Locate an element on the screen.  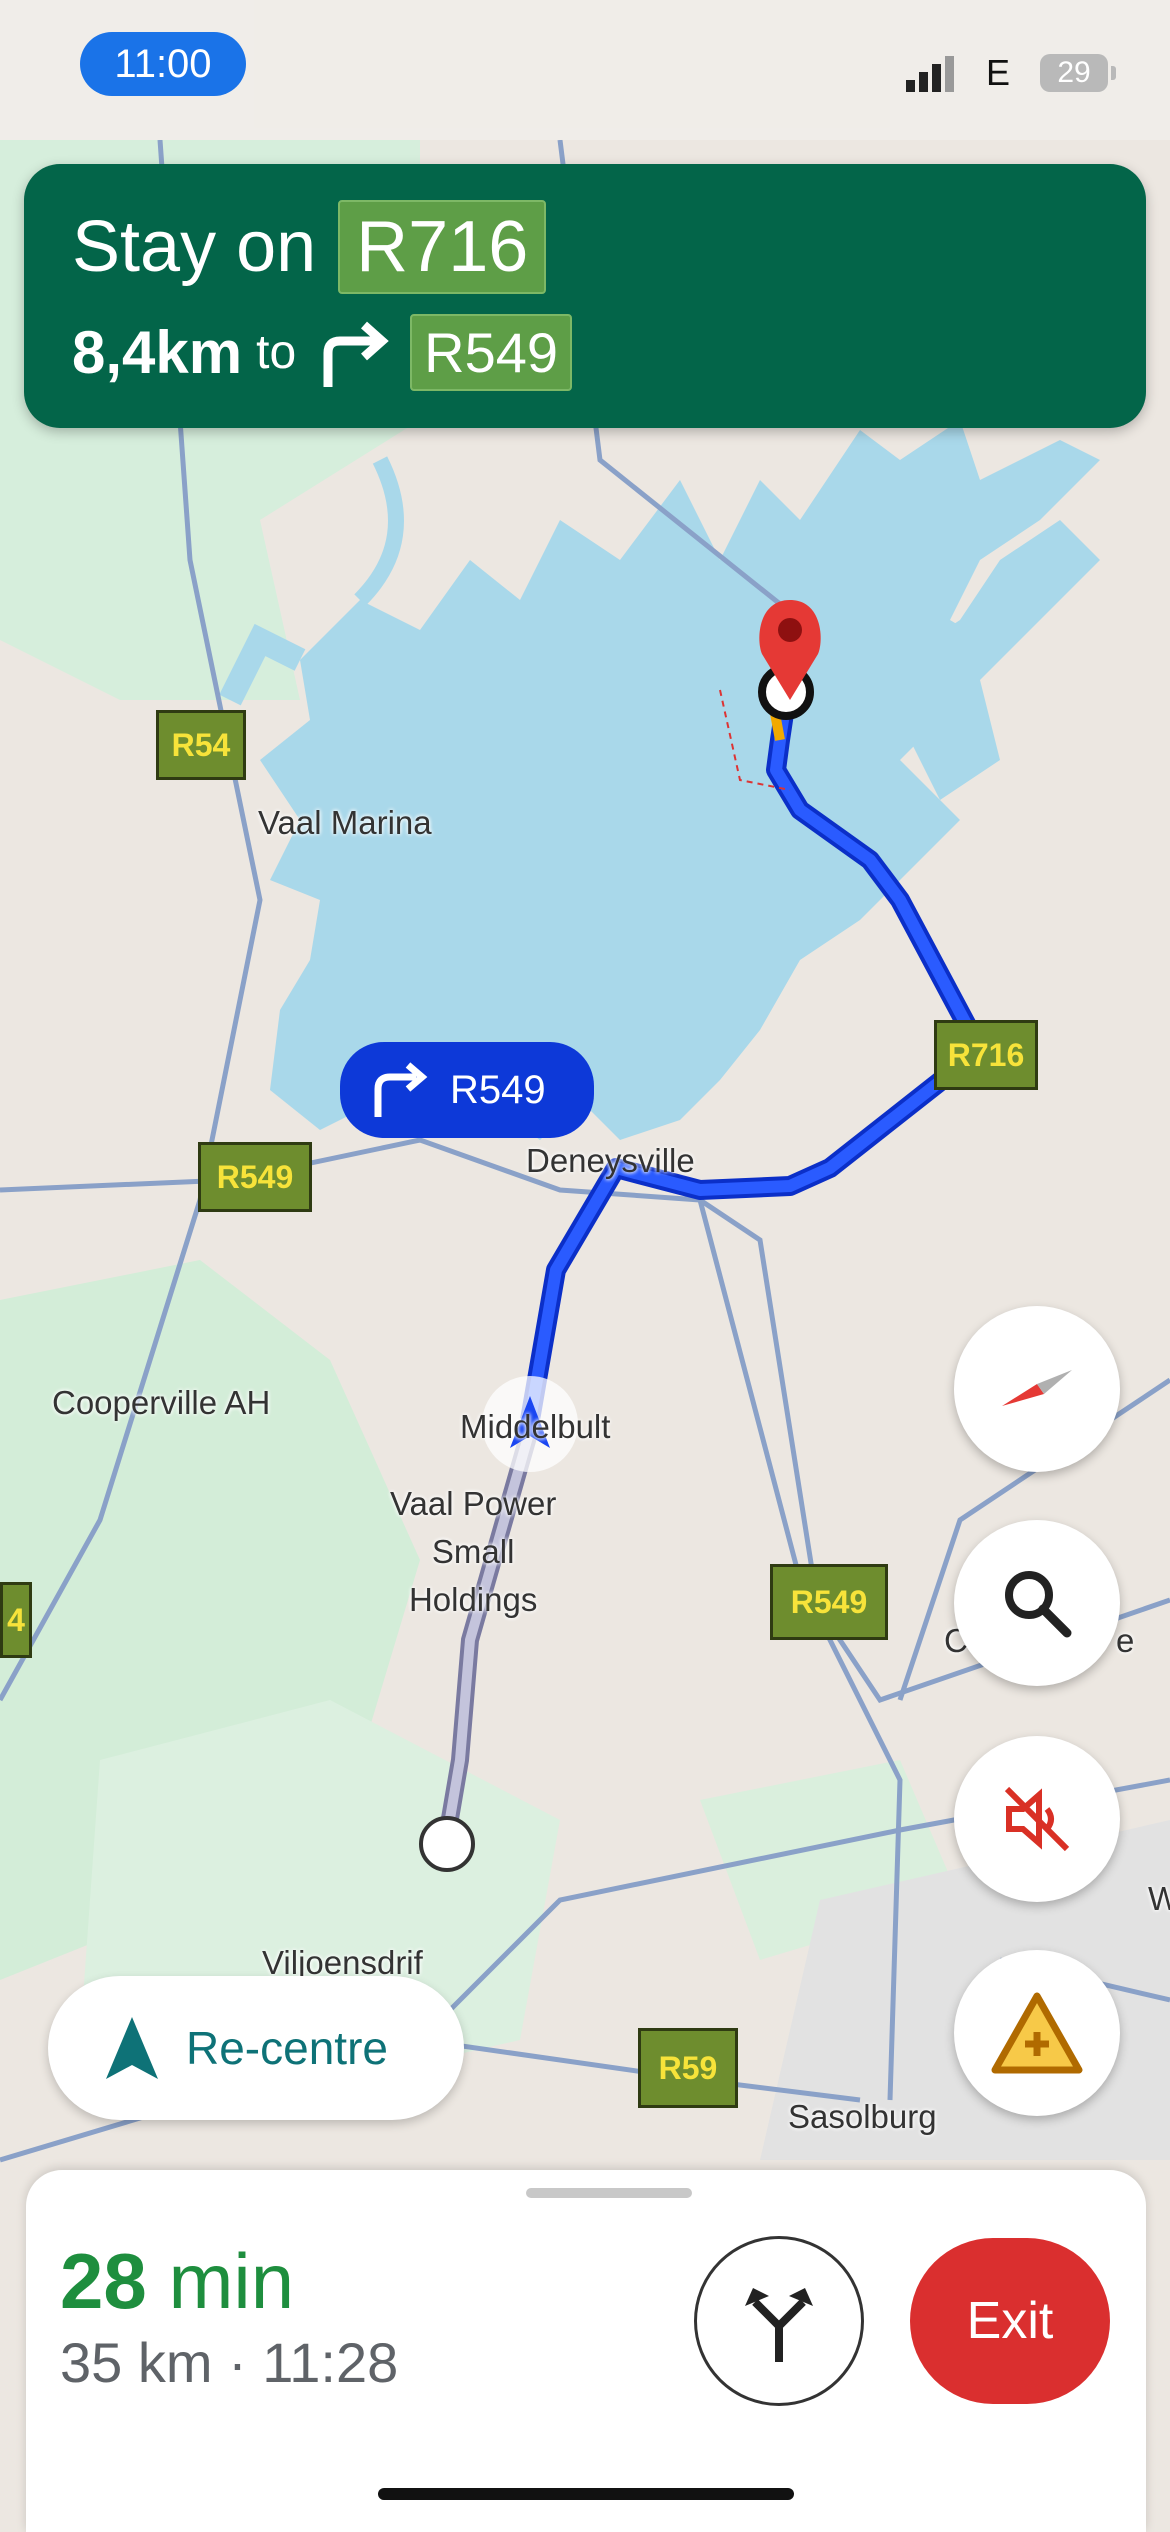
next-instruction: 8,4km to R549 is located at coordinates (322, 352).